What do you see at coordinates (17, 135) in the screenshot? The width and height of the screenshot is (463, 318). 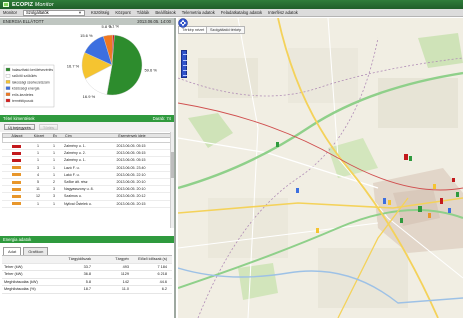 I see `col-header-status: Állapot` at bounding box center [17, 135].